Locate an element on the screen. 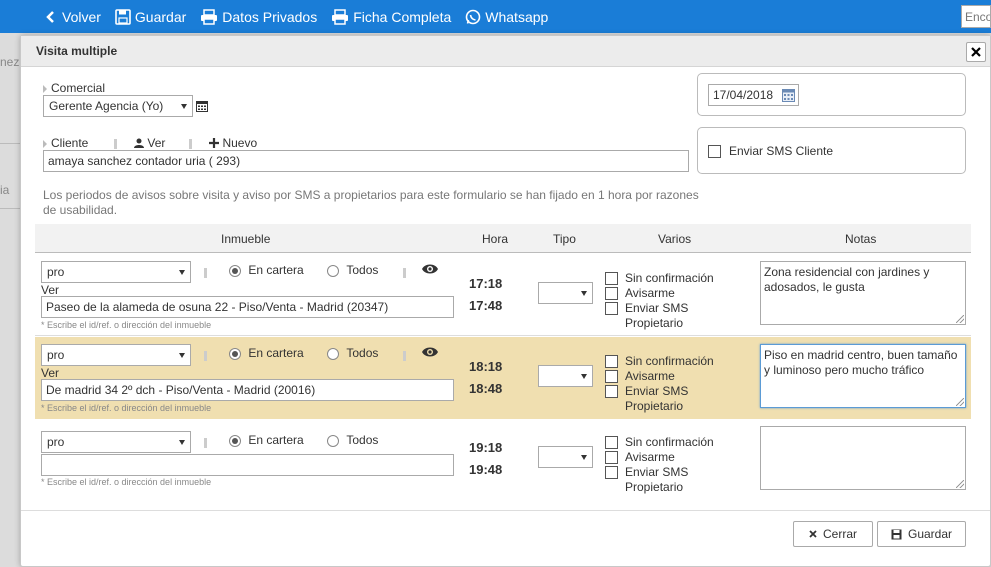 This screenshot has width=991, height=567. separator is located at coordinates (205, 443).